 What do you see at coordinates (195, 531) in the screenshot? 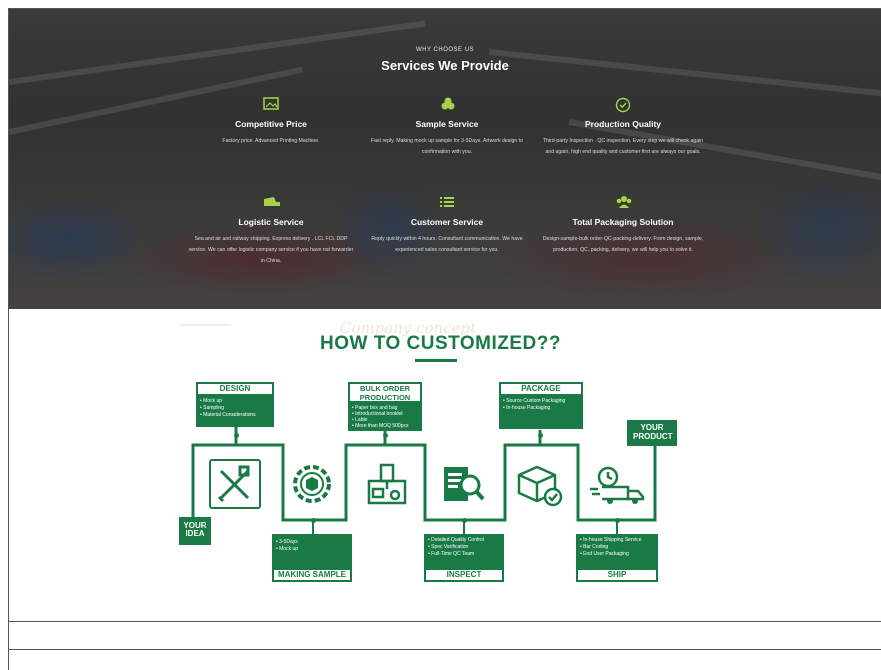
I see `your-idea-badge: YOUR IDEA` at bounding box center [195, 531].